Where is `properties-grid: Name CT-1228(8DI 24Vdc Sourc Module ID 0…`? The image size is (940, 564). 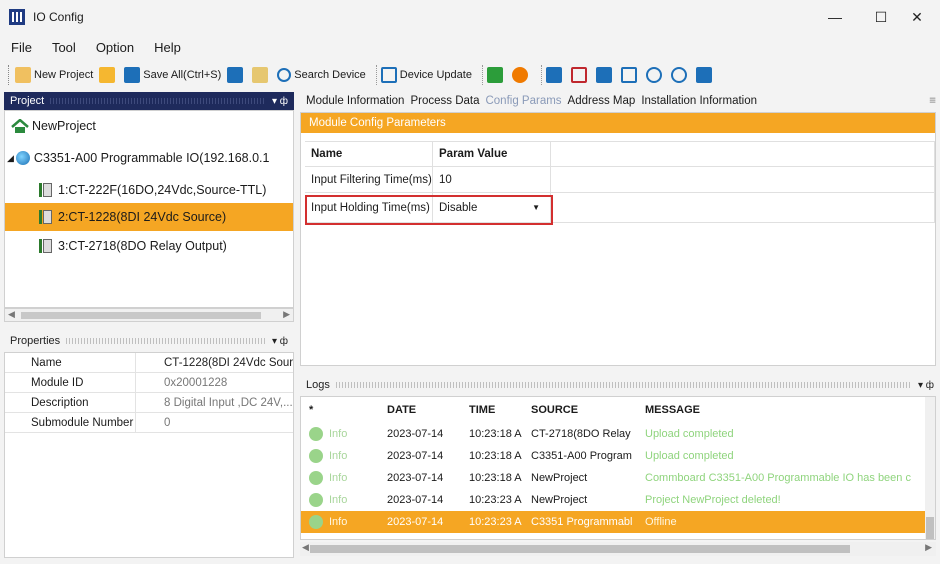
properties-grid: Name CT-1228(8DI 24Vdc Sourc Module ID 0… is located at coordinates (149, 455).